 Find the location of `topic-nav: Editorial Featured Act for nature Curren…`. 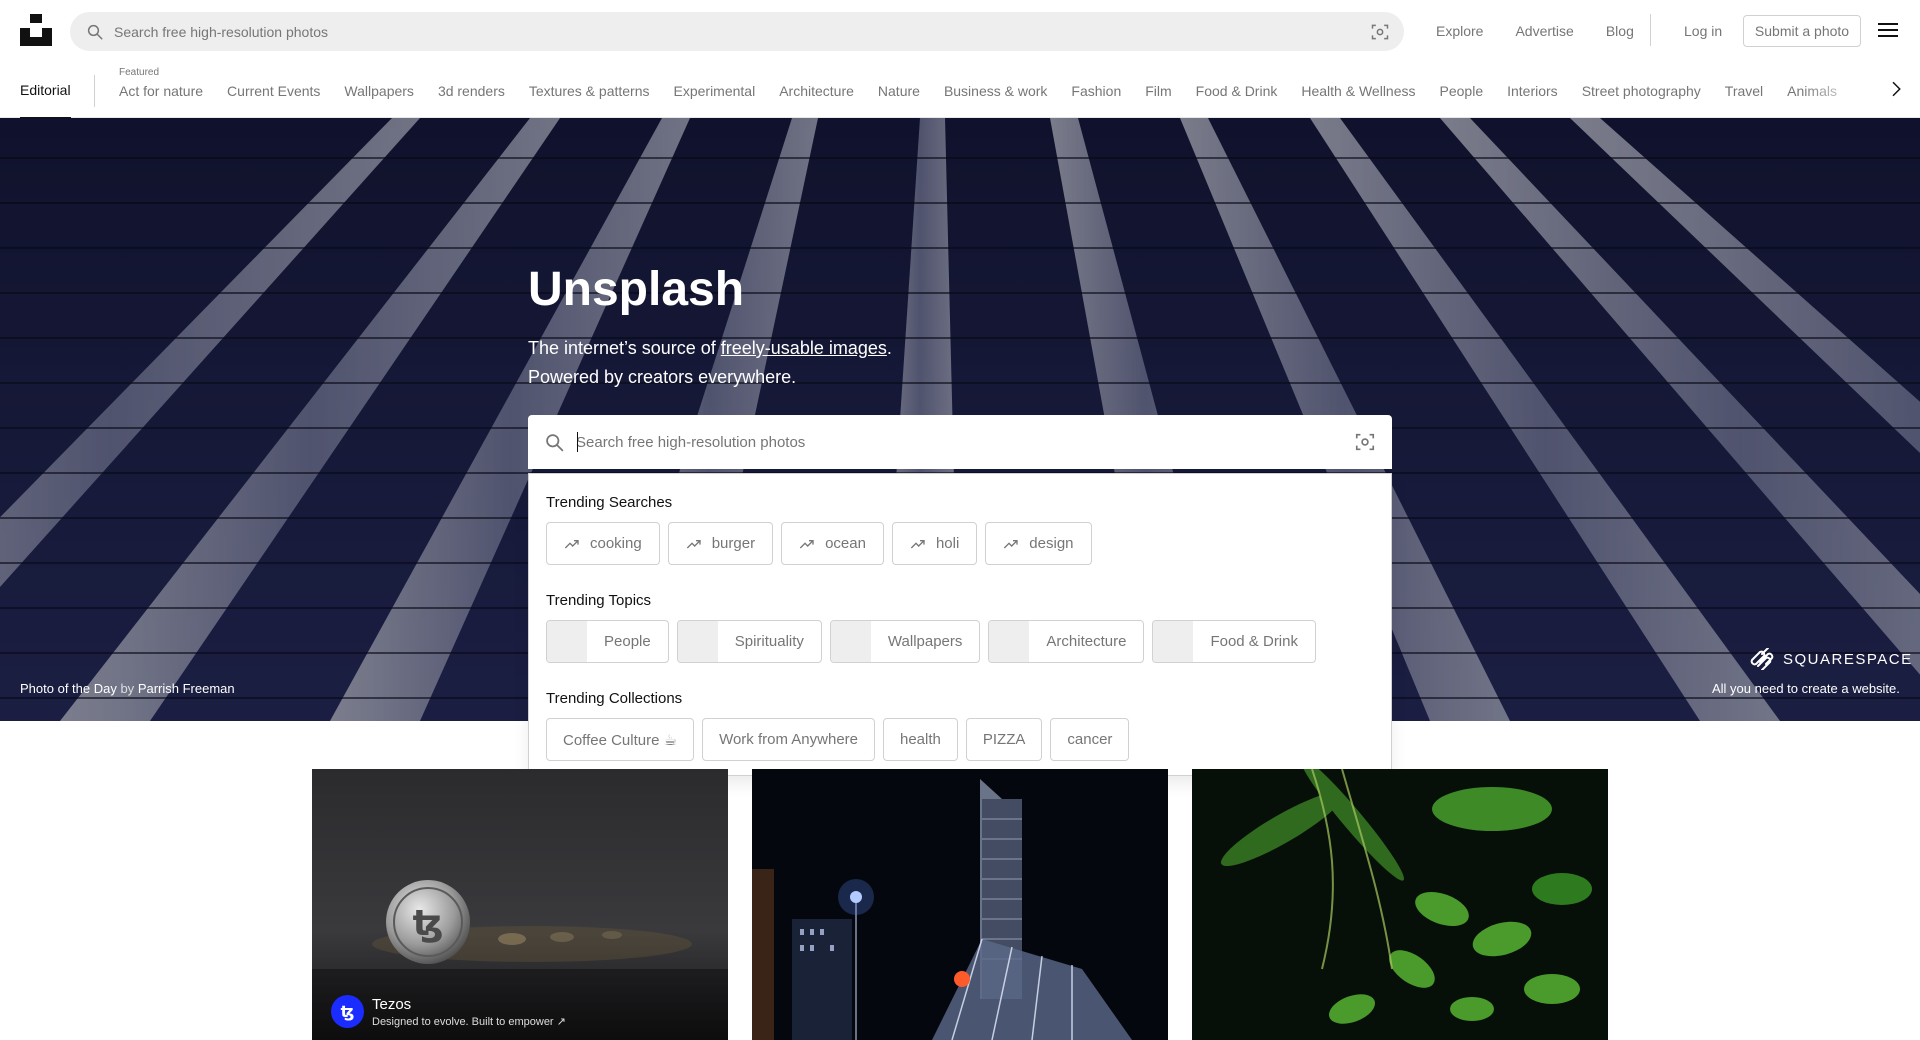

topic-nav: Editorial Featured Act for nature Curren… is located at coordinates (960, 90).